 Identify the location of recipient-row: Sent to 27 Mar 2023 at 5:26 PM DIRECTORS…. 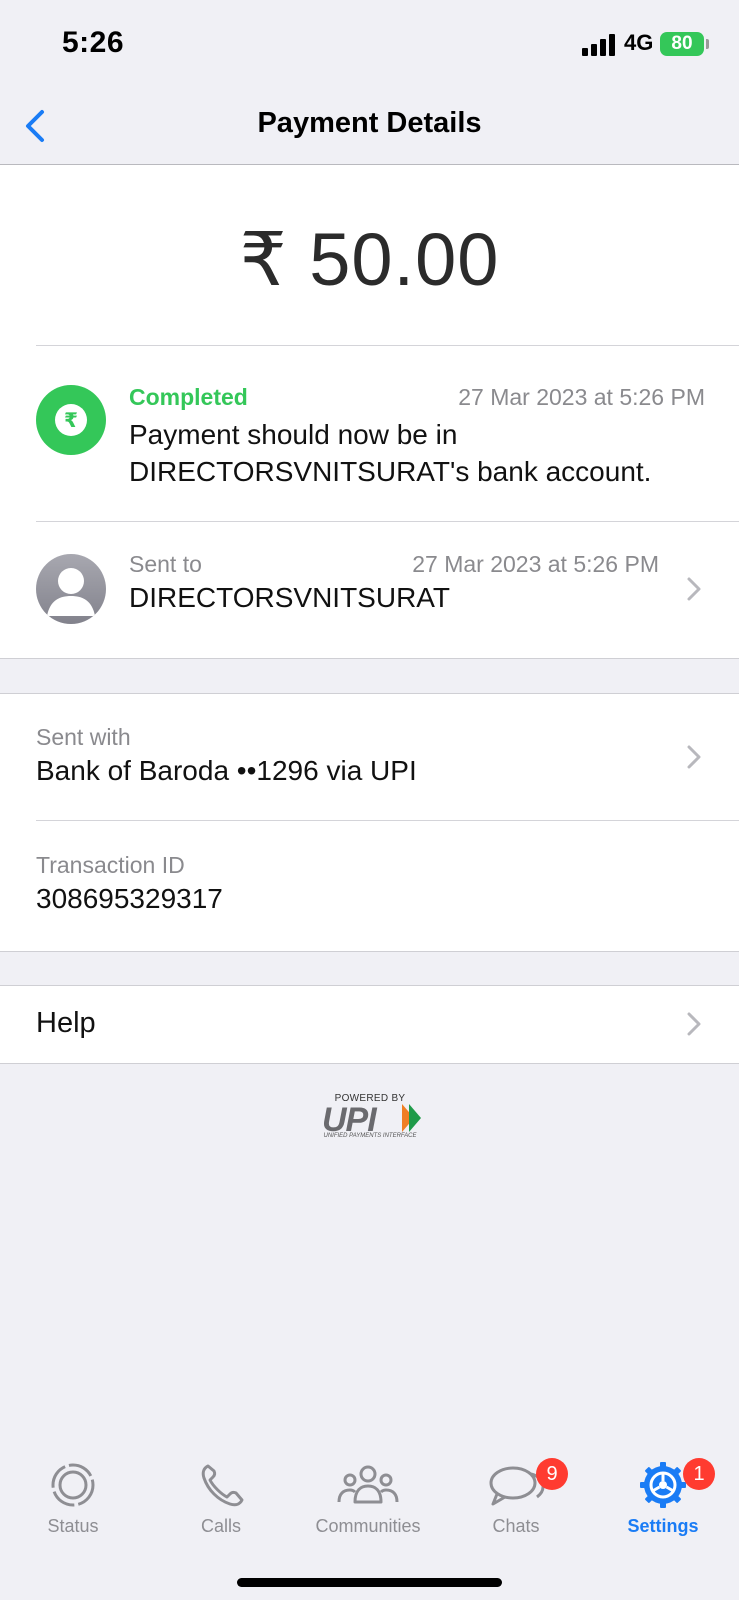
(369, 589).